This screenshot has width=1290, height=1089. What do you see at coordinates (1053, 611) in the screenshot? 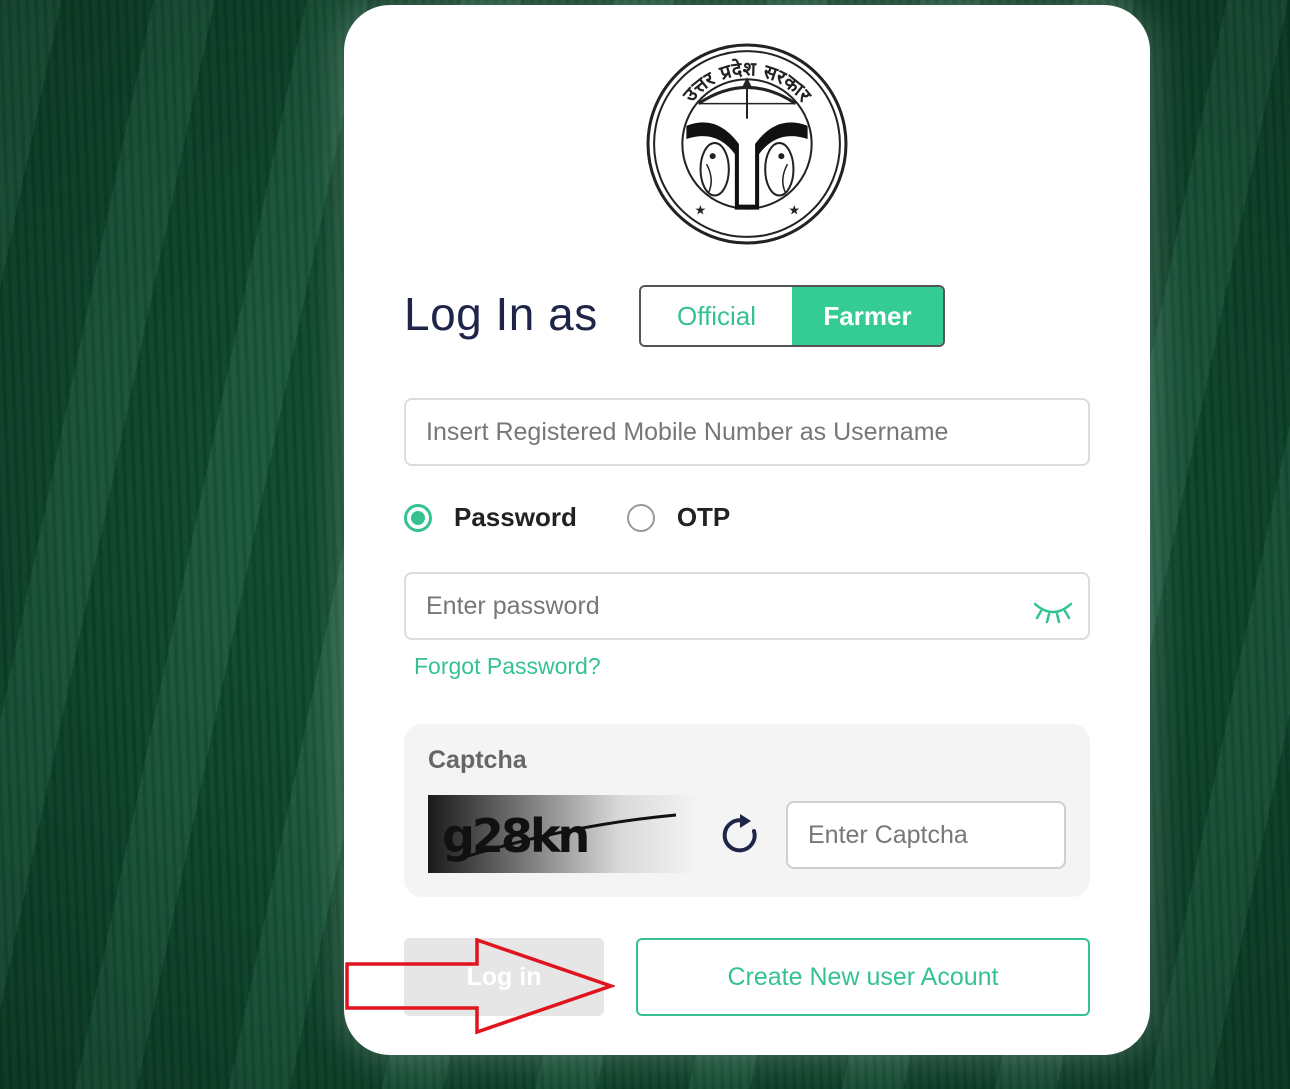
I see `eye-closed-icon` at bounding box center [1053, 611].